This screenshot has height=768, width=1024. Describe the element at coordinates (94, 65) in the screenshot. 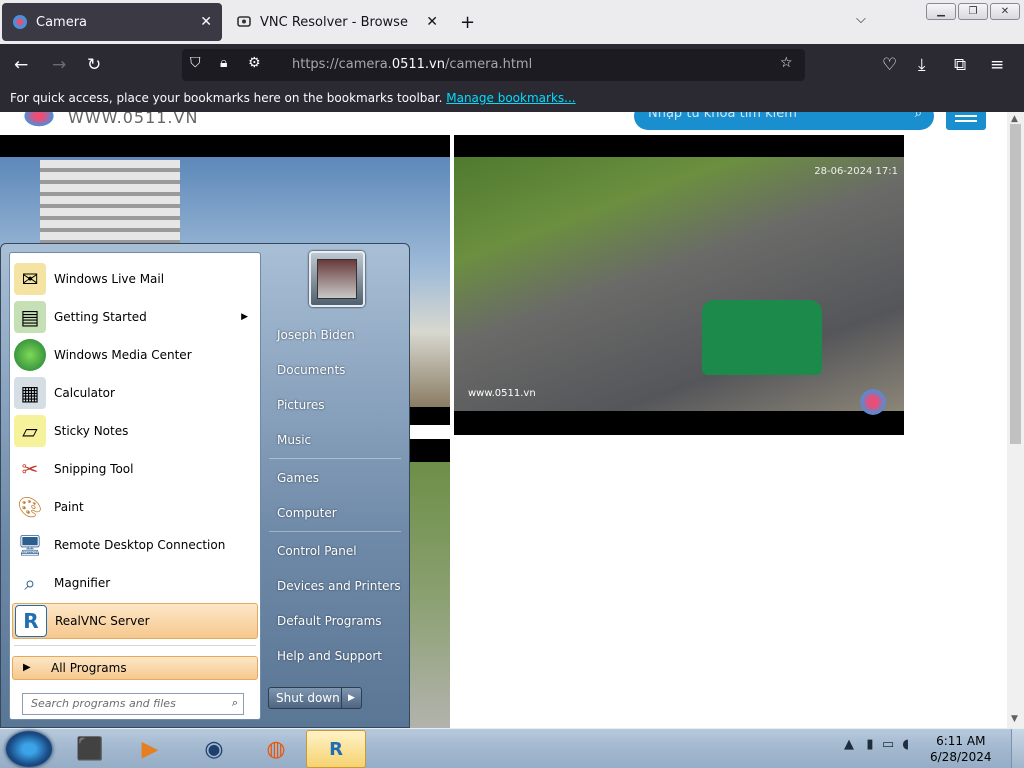

I see `reload-icon: ↻` at that location.